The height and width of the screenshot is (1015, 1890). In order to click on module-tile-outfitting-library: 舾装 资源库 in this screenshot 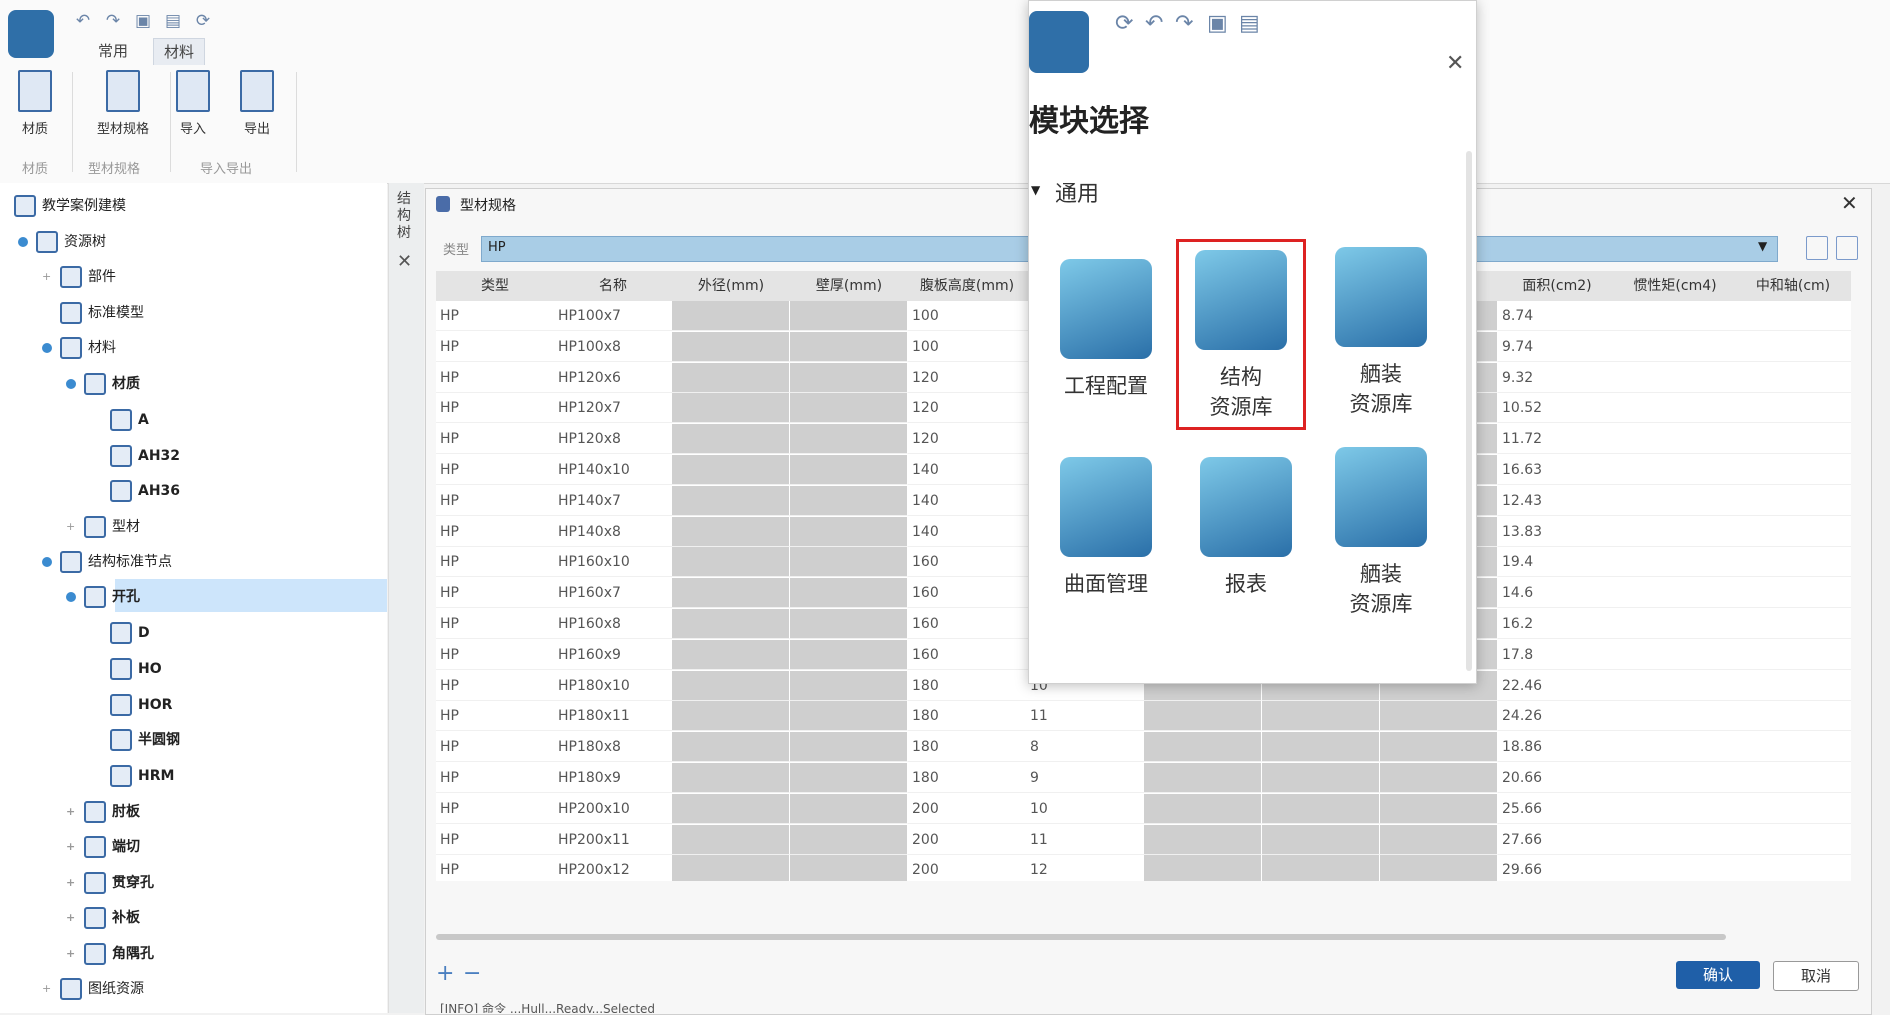, I will do `click(1381, 331)`.